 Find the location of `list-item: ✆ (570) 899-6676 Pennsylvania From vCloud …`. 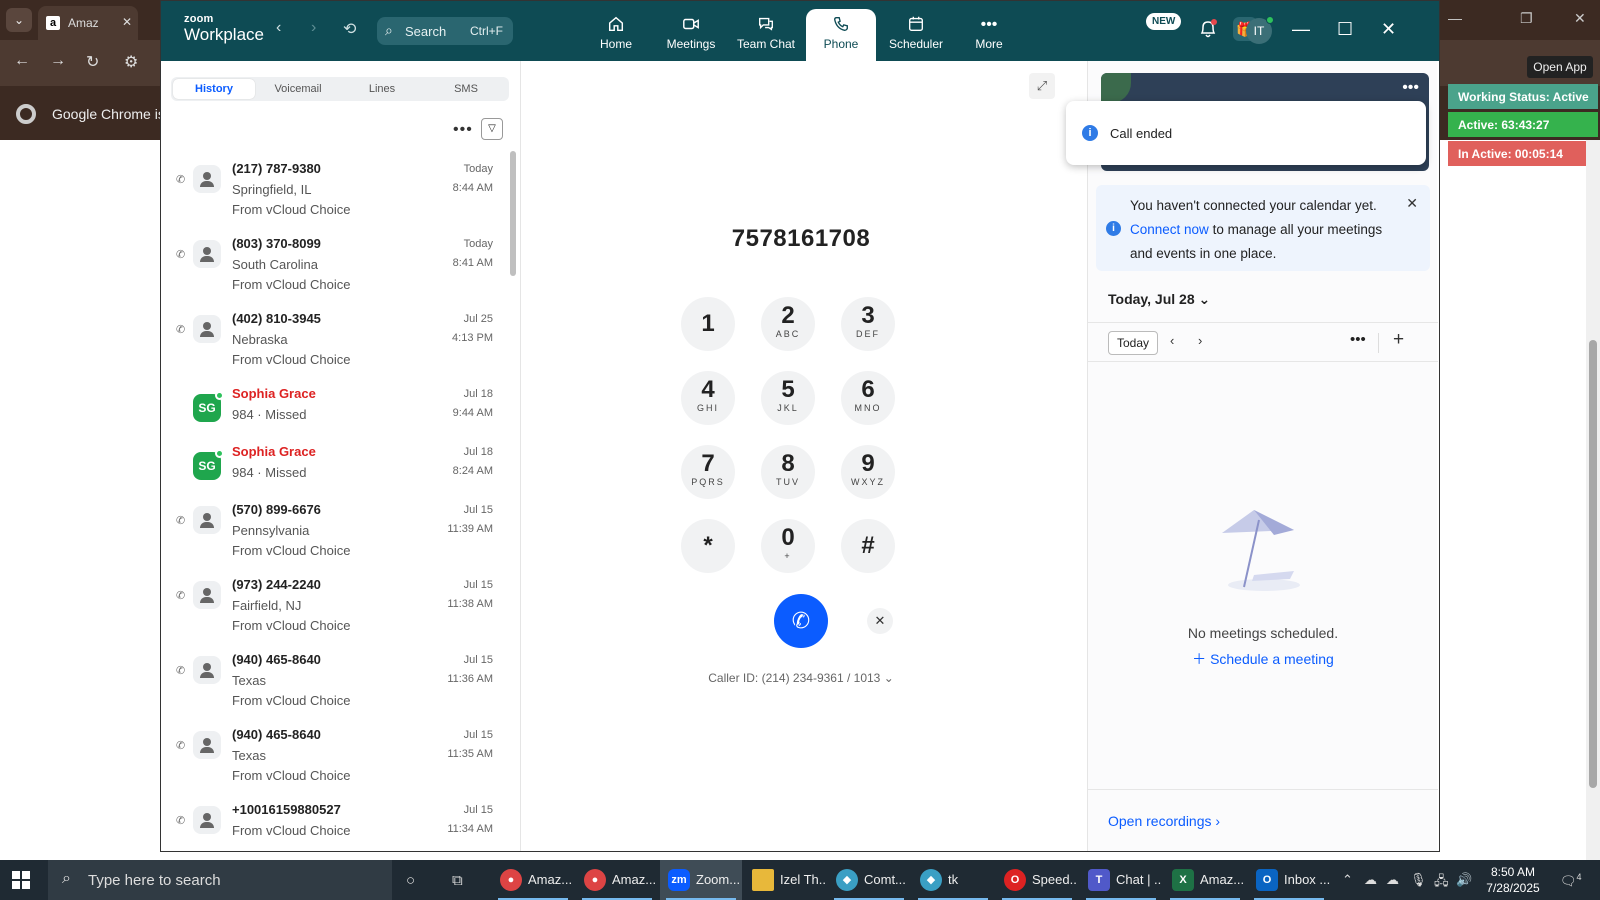

list-item: ✆ (570) 899-6676 Pennsylvania From vCloud … is located at coordinates (333, 537).